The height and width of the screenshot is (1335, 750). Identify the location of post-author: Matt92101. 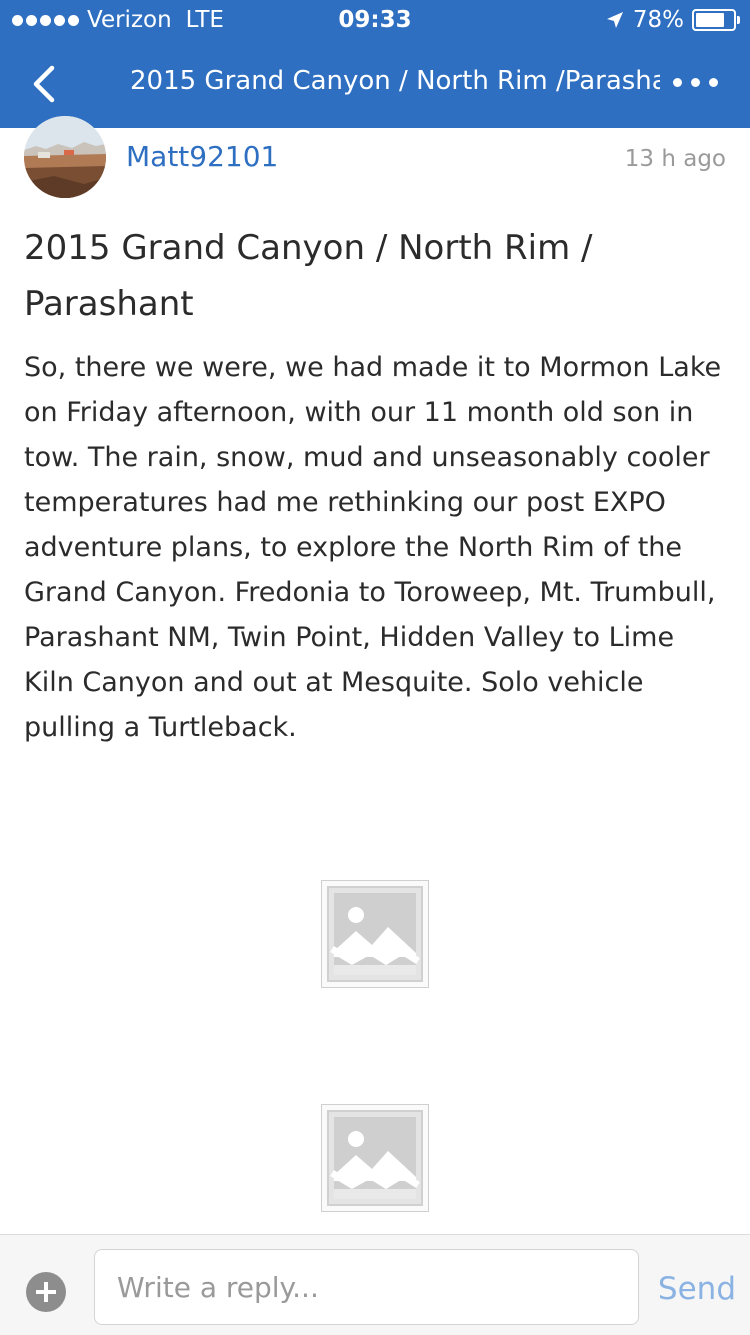
(202, 156).